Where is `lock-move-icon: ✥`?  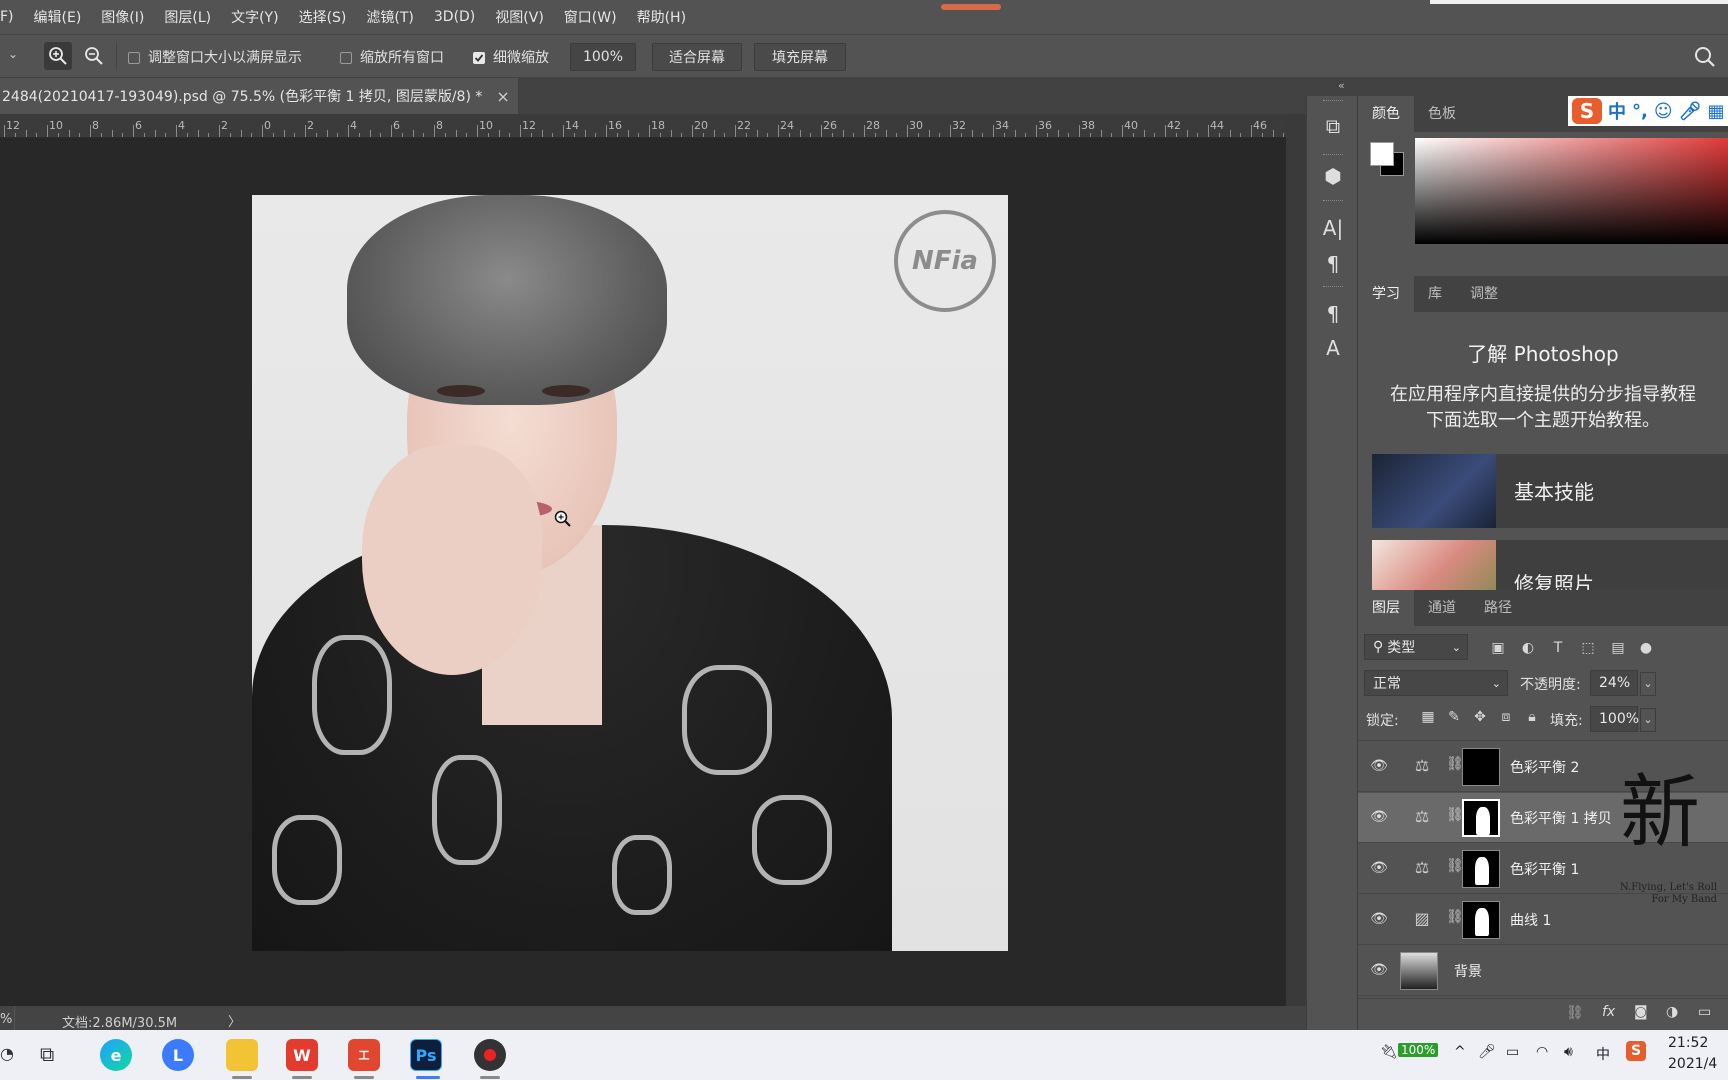
lock-move-icon: ✥ is located at coordinates (1480, 719).